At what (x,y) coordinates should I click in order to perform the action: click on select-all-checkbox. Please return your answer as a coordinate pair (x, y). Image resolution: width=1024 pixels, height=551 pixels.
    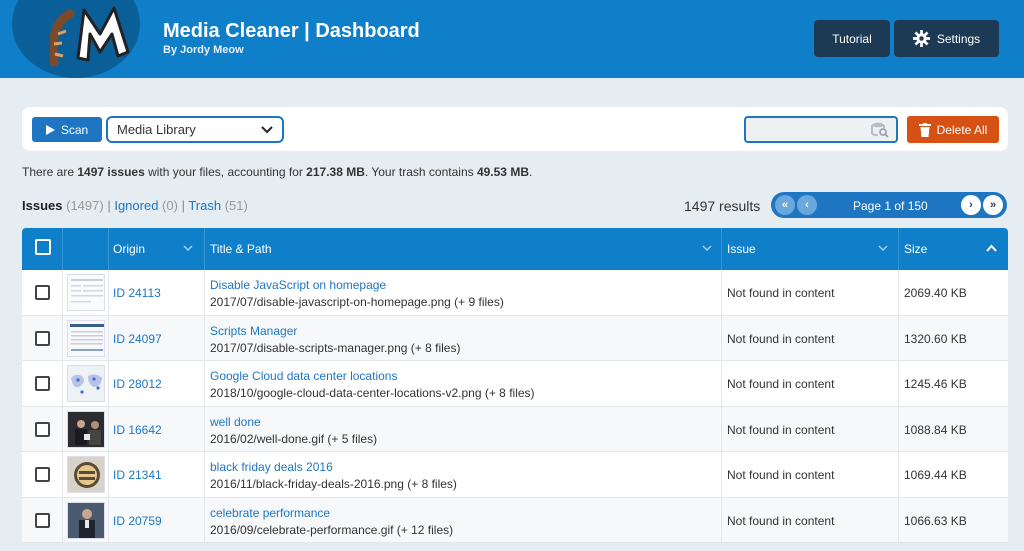
    Looking at the image, I should click on (43, 247).